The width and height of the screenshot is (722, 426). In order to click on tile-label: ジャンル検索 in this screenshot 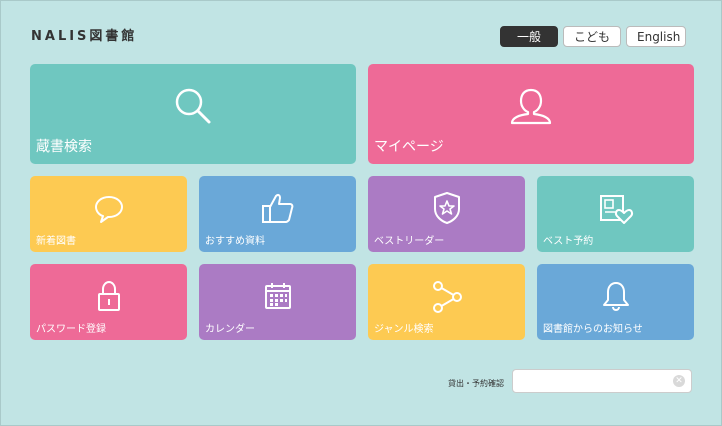, I will do `click(404, 329)`.